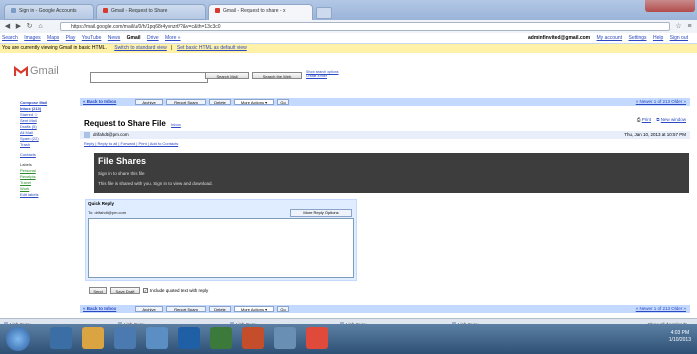 Image resolution: width=697 pixels, height=354 pixels. Describe the element at coordinates (139, 11) in the screenshot. I see `tab-label: Gmail - Request to Share` at that location.